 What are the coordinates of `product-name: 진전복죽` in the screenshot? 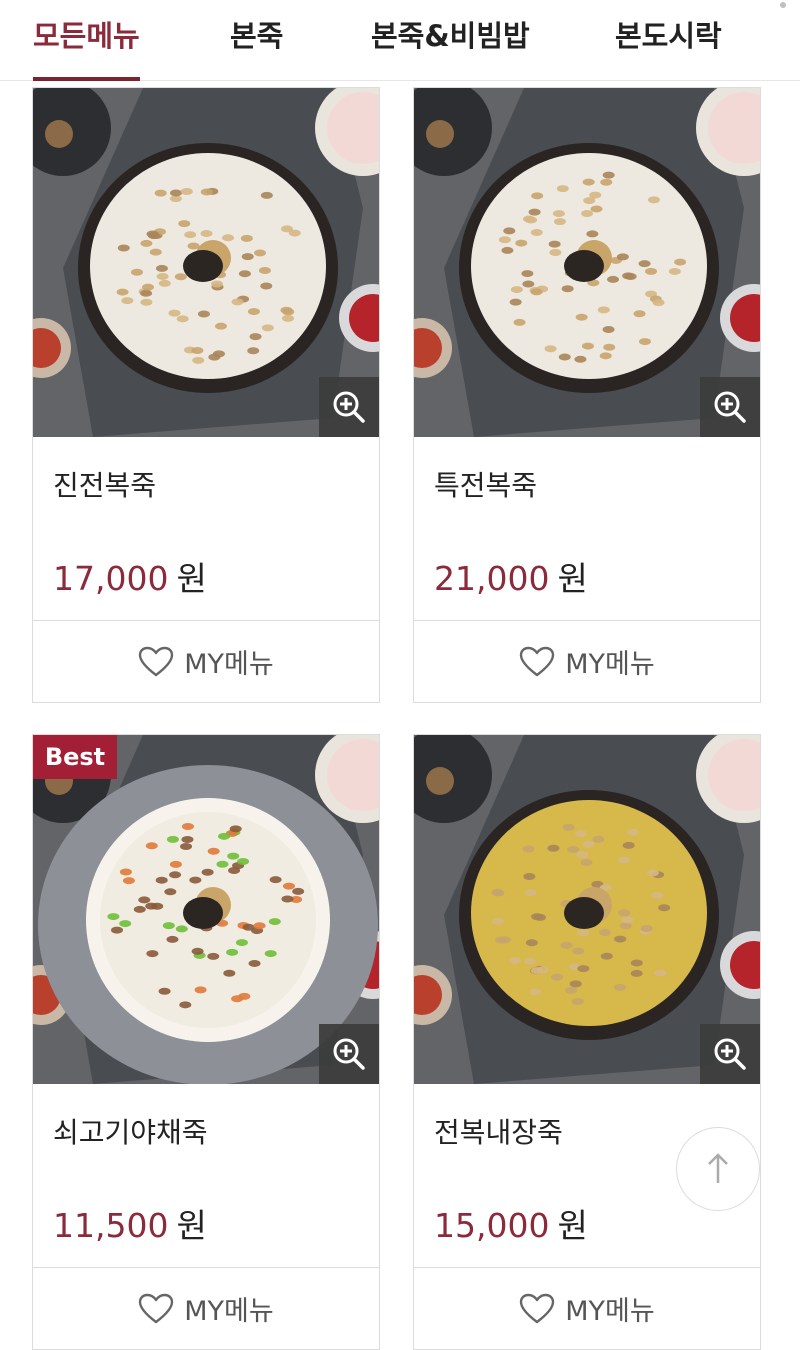 It's located at (105, 485).